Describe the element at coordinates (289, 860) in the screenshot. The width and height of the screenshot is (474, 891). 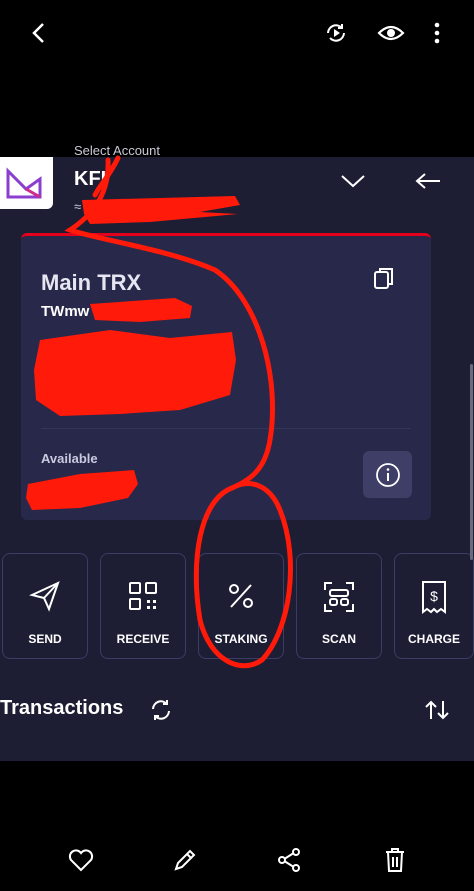
I see `share-icon` at that location.